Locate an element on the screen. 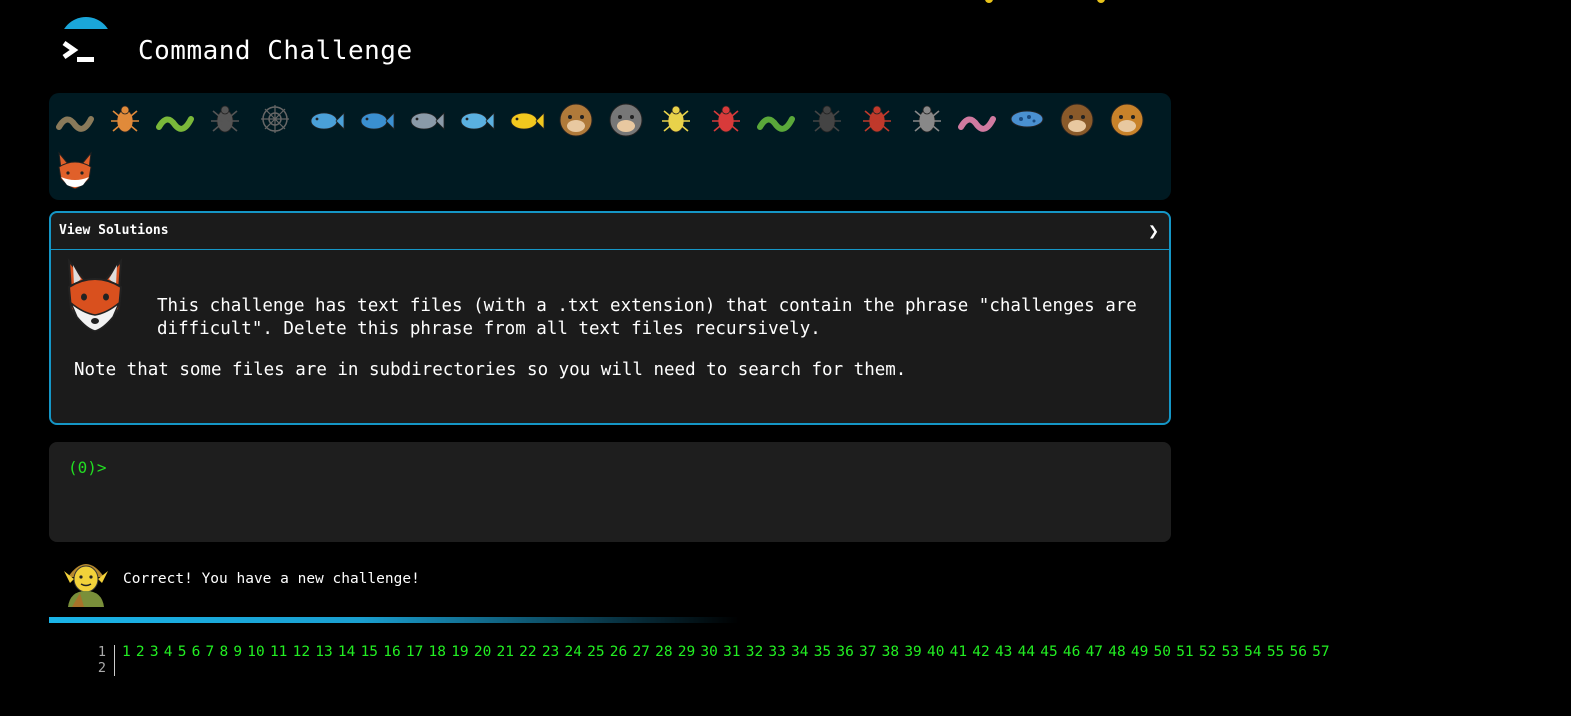 The image size is (1571, 716). level-link-31: 31 is located at coordinates (731, 652).